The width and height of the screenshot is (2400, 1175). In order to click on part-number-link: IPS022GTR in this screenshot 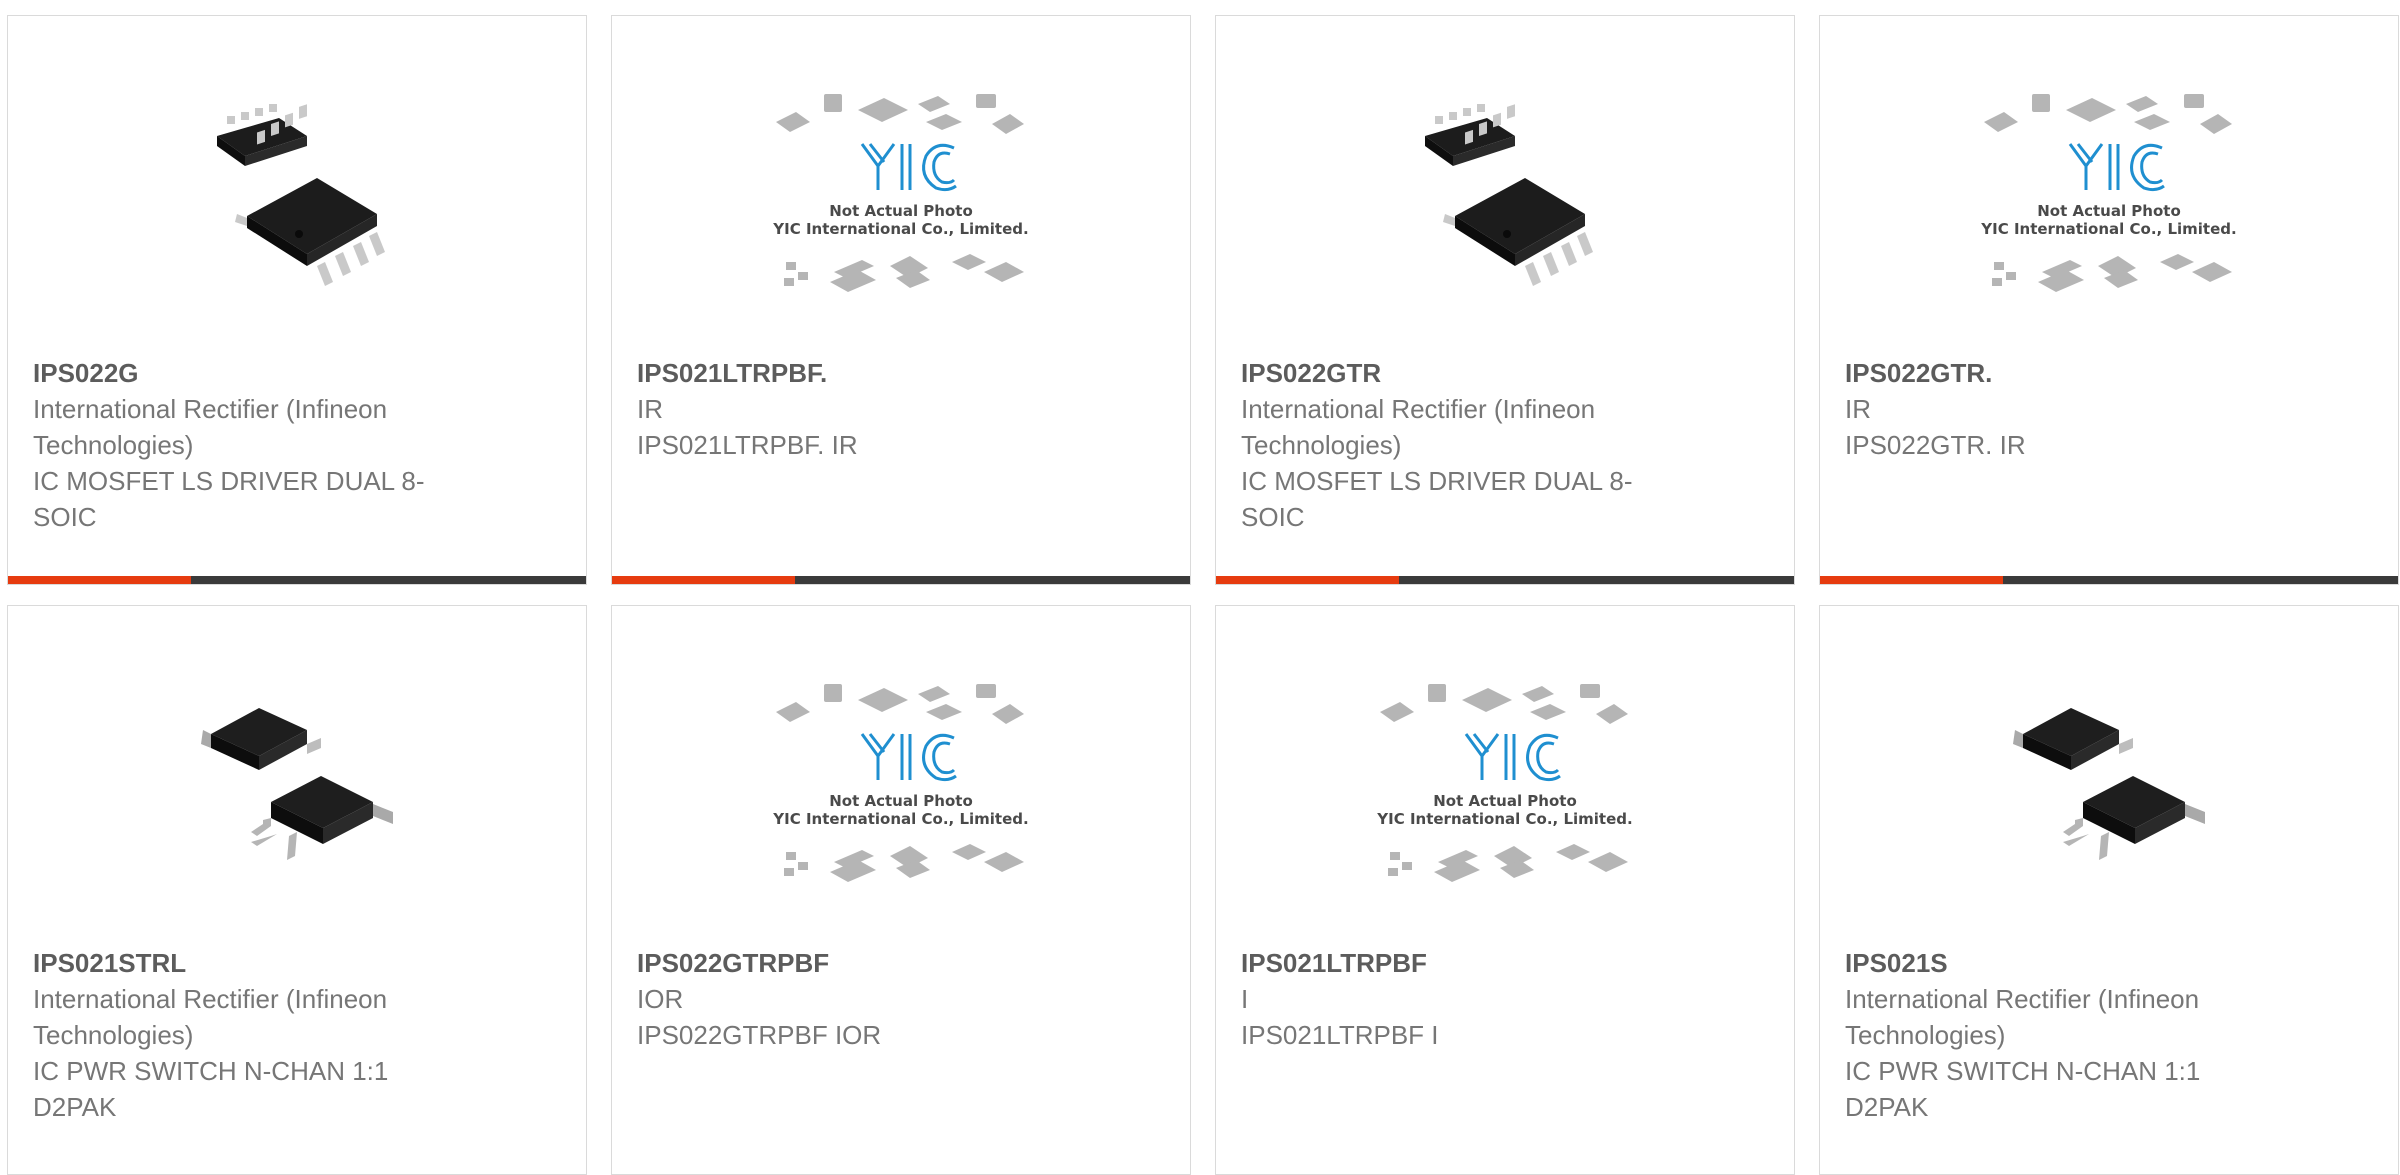, I will do `click(1505, 373)`.